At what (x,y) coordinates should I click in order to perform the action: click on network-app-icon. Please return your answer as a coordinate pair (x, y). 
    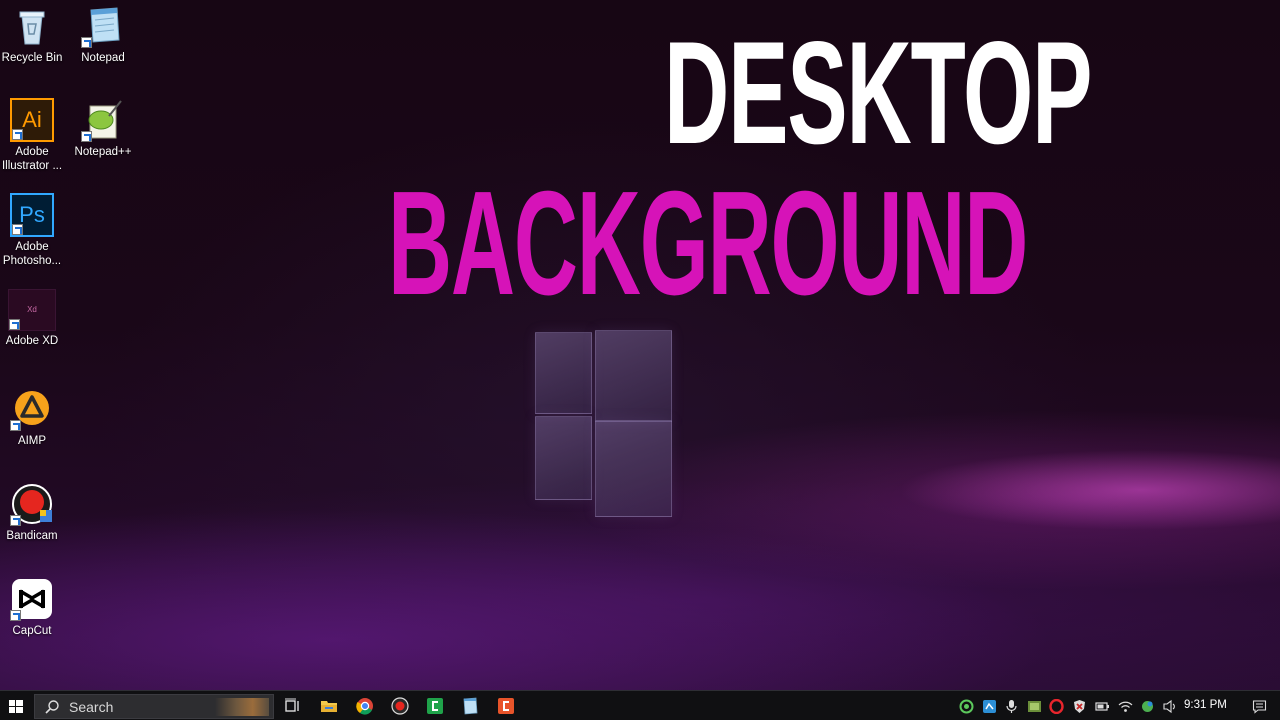
    Looking at the image, I should click on (989, 706).